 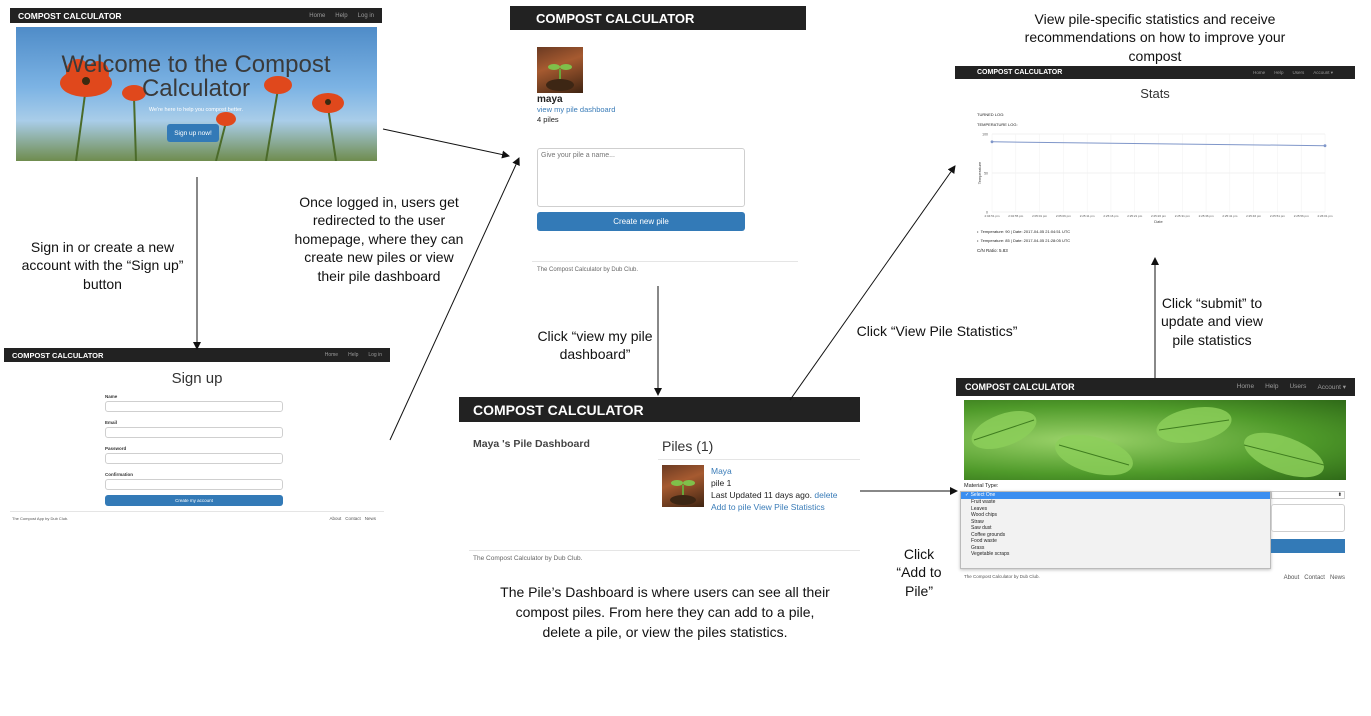 I want to click on x-tick-label: 2:26:01 pm, so click(x=1325, y=216).